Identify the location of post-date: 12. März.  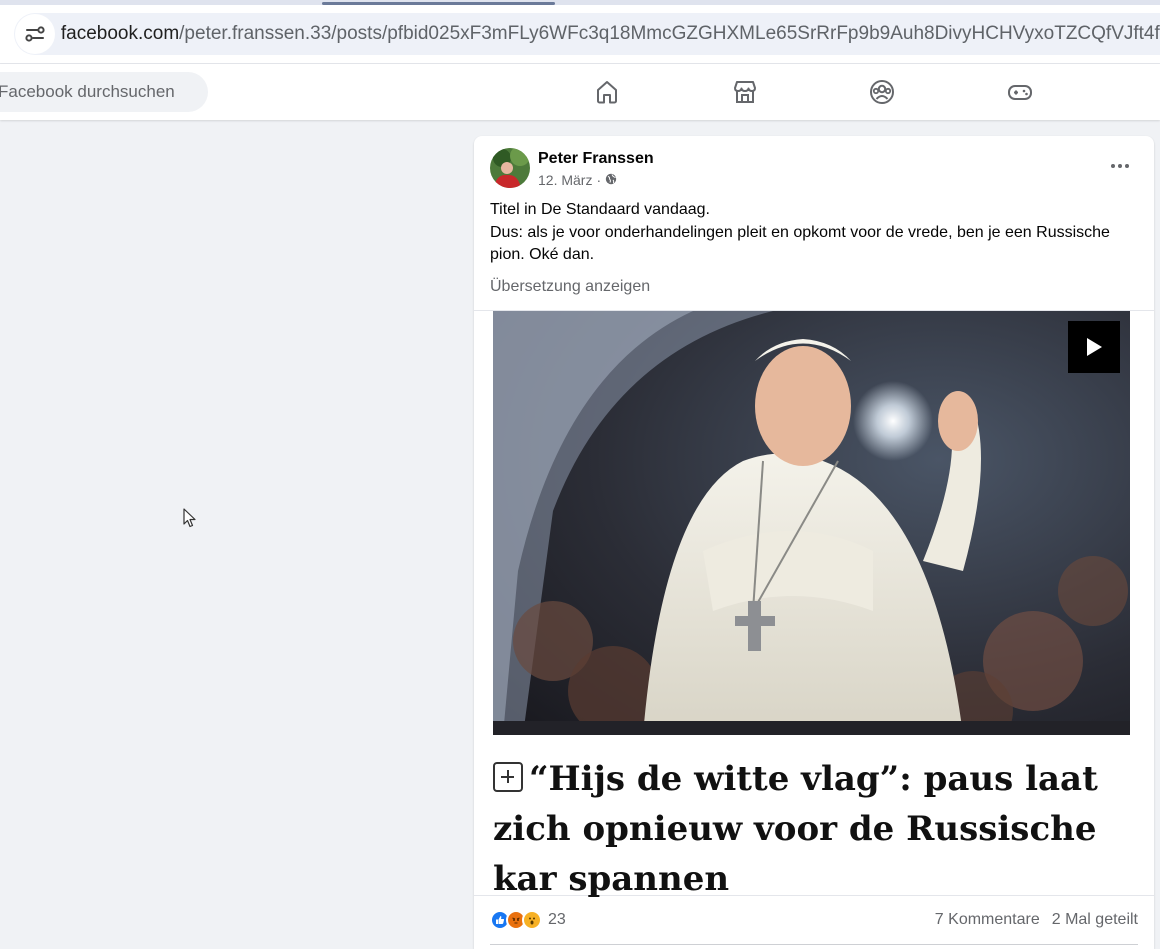
(565, 180).